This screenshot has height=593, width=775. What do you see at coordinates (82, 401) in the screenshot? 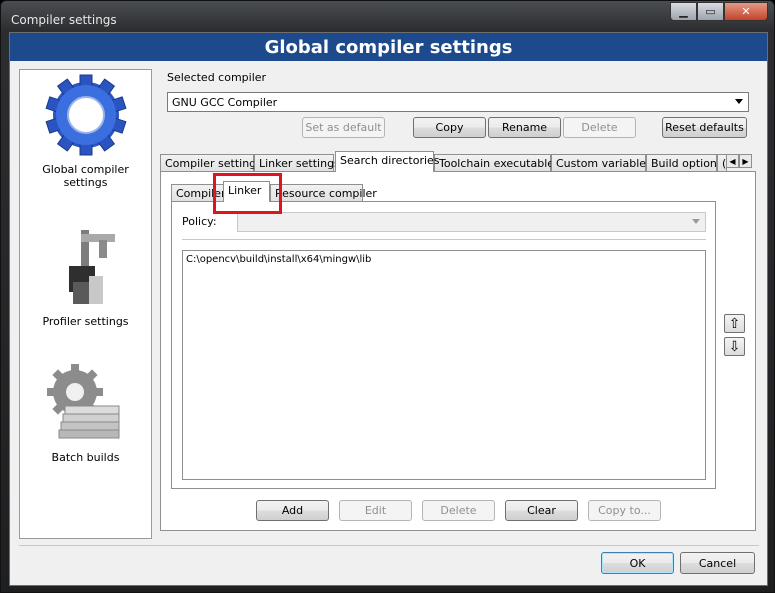
I see `gear-stack-icon` at bounding box center [82, 401].